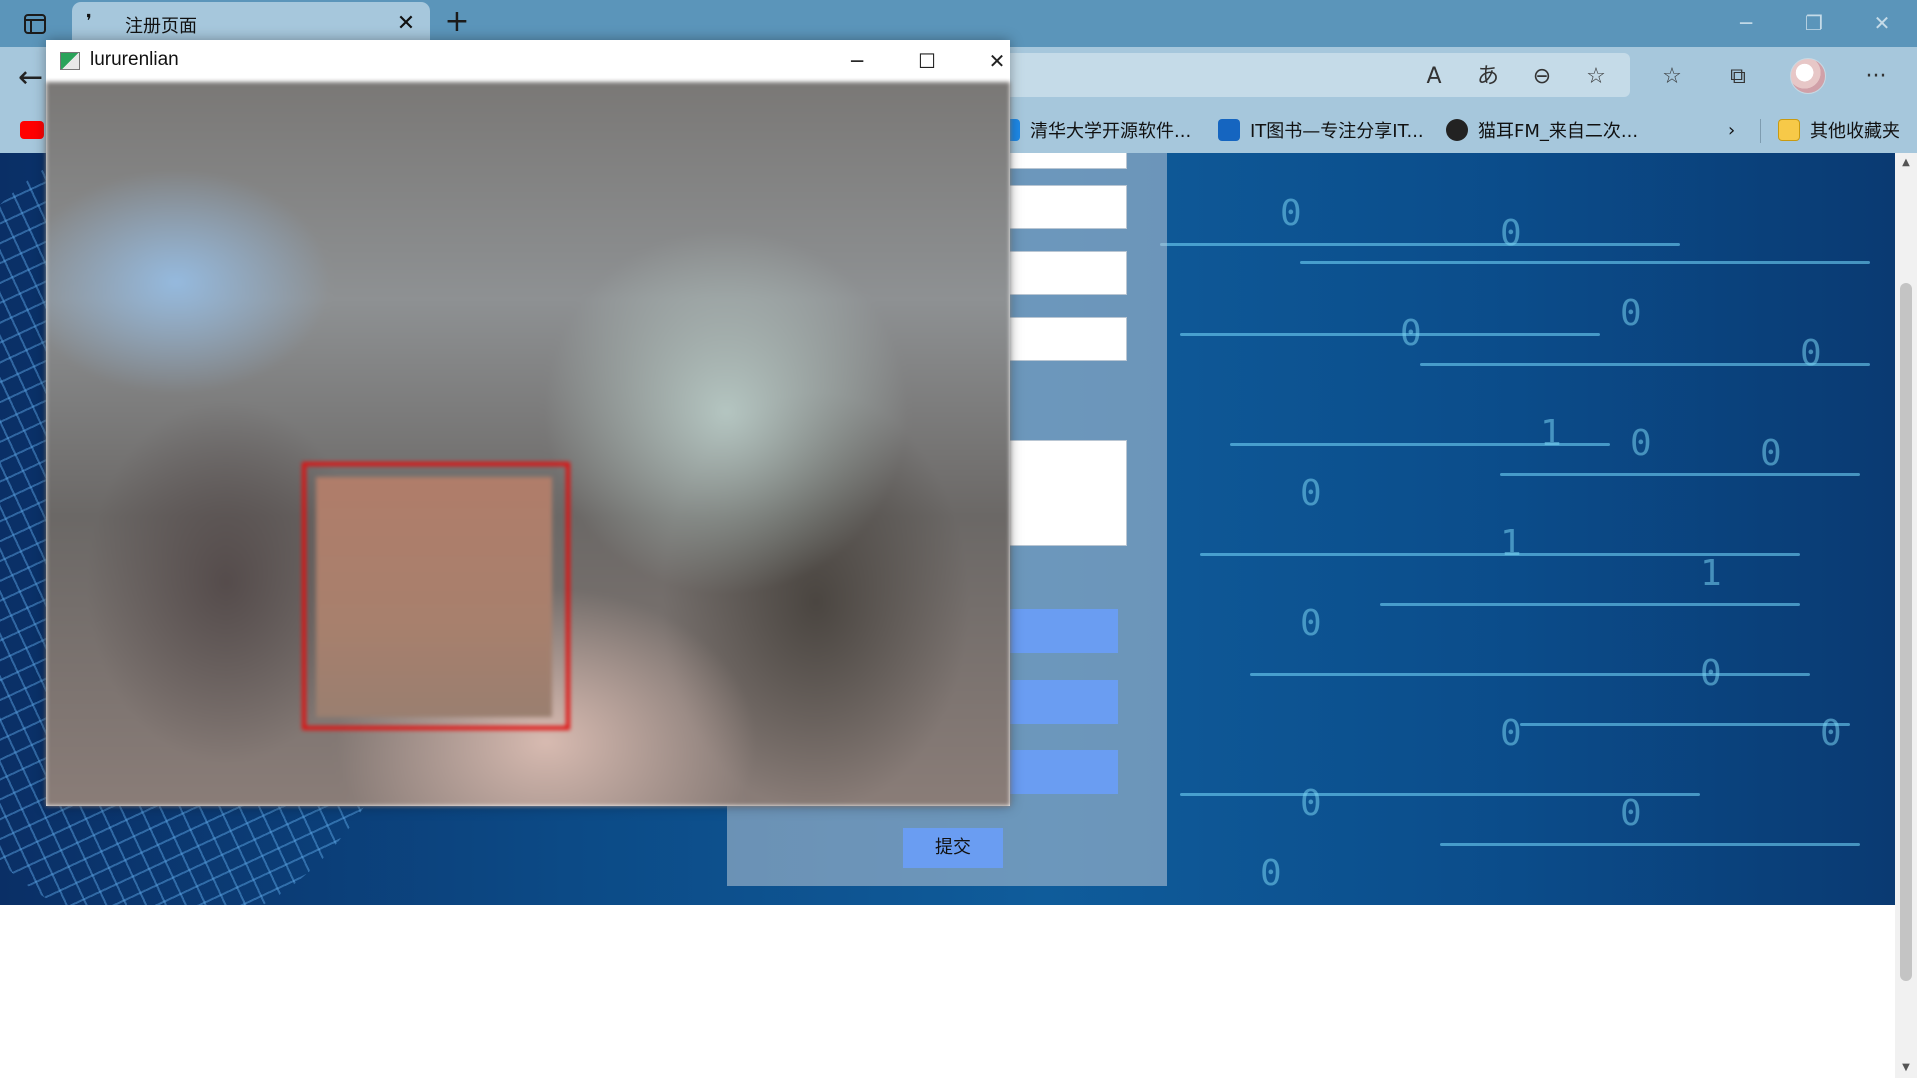 This screenshot has width=1917, height=1078. What do you see at coordinates (1808, 76) in the screenshot?
I see `avatar` at bounding box center [1808, 76].